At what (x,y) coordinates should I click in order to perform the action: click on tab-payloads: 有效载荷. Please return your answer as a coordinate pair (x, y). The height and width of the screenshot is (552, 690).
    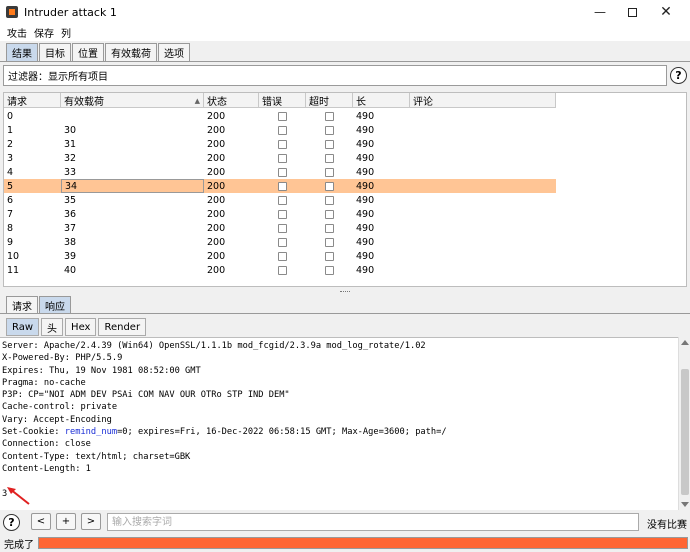
    Looking at the image, I should click on (131, 52).